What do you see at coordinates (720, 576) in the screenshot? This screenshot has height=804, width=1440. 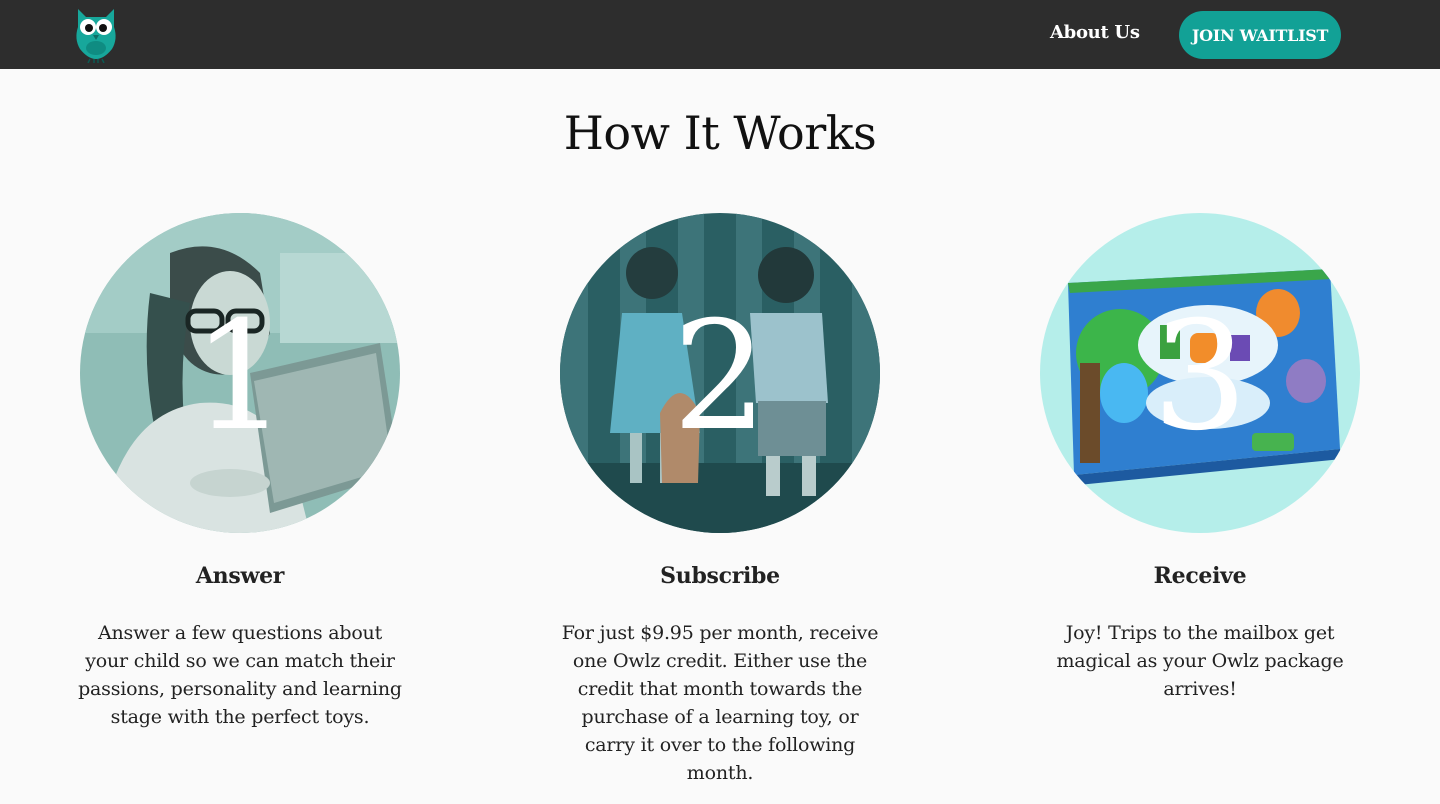 I see `step-title: Subscribe` at bounding box center [720, 576].